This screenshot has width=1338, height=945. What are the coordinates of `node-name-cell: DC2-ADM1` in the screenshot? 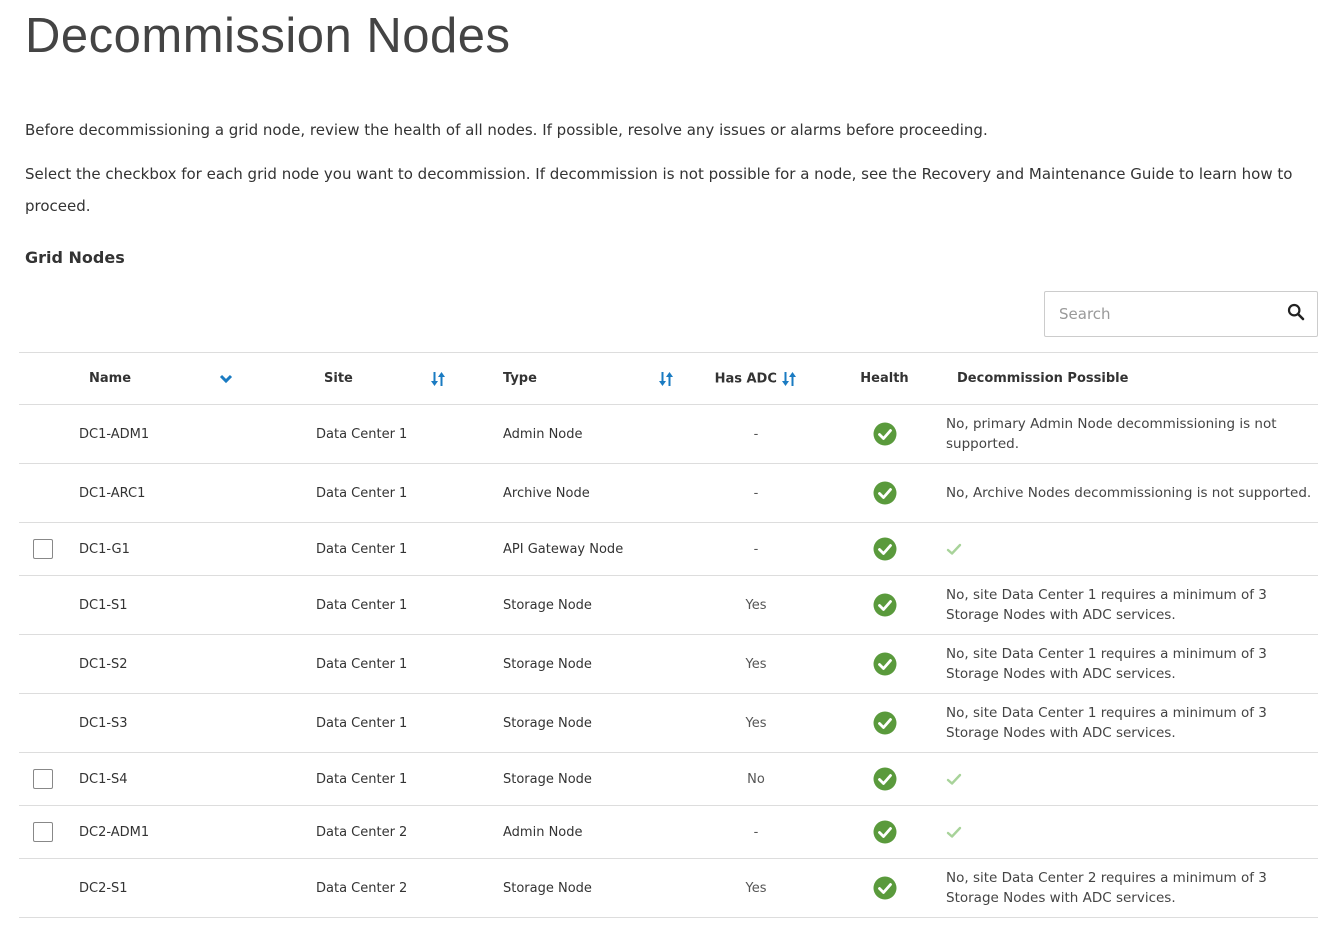 It's located at (167, 832).